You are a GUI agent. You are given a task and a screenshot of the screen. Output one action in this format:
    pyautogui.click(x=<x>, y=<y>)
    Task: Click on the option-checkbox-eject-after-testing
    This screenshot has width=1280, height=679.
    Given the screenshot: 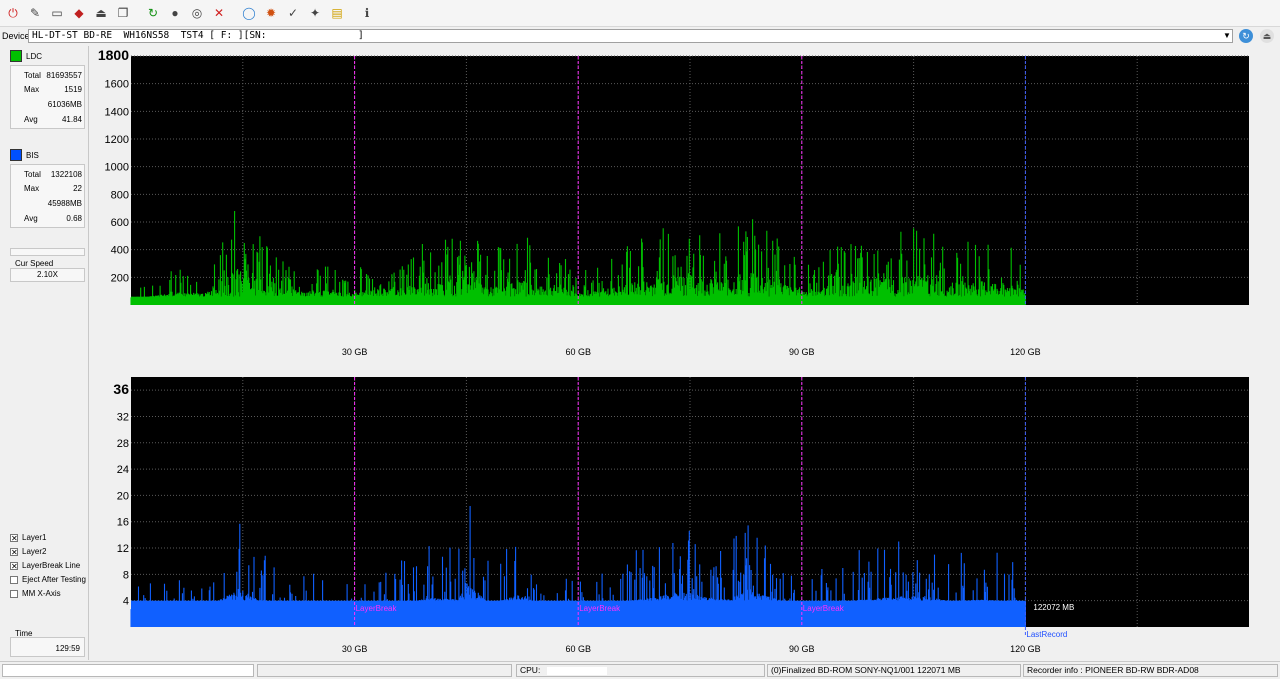 What is the action you would take?
    pyautogui.click(x=14, y=580)
    